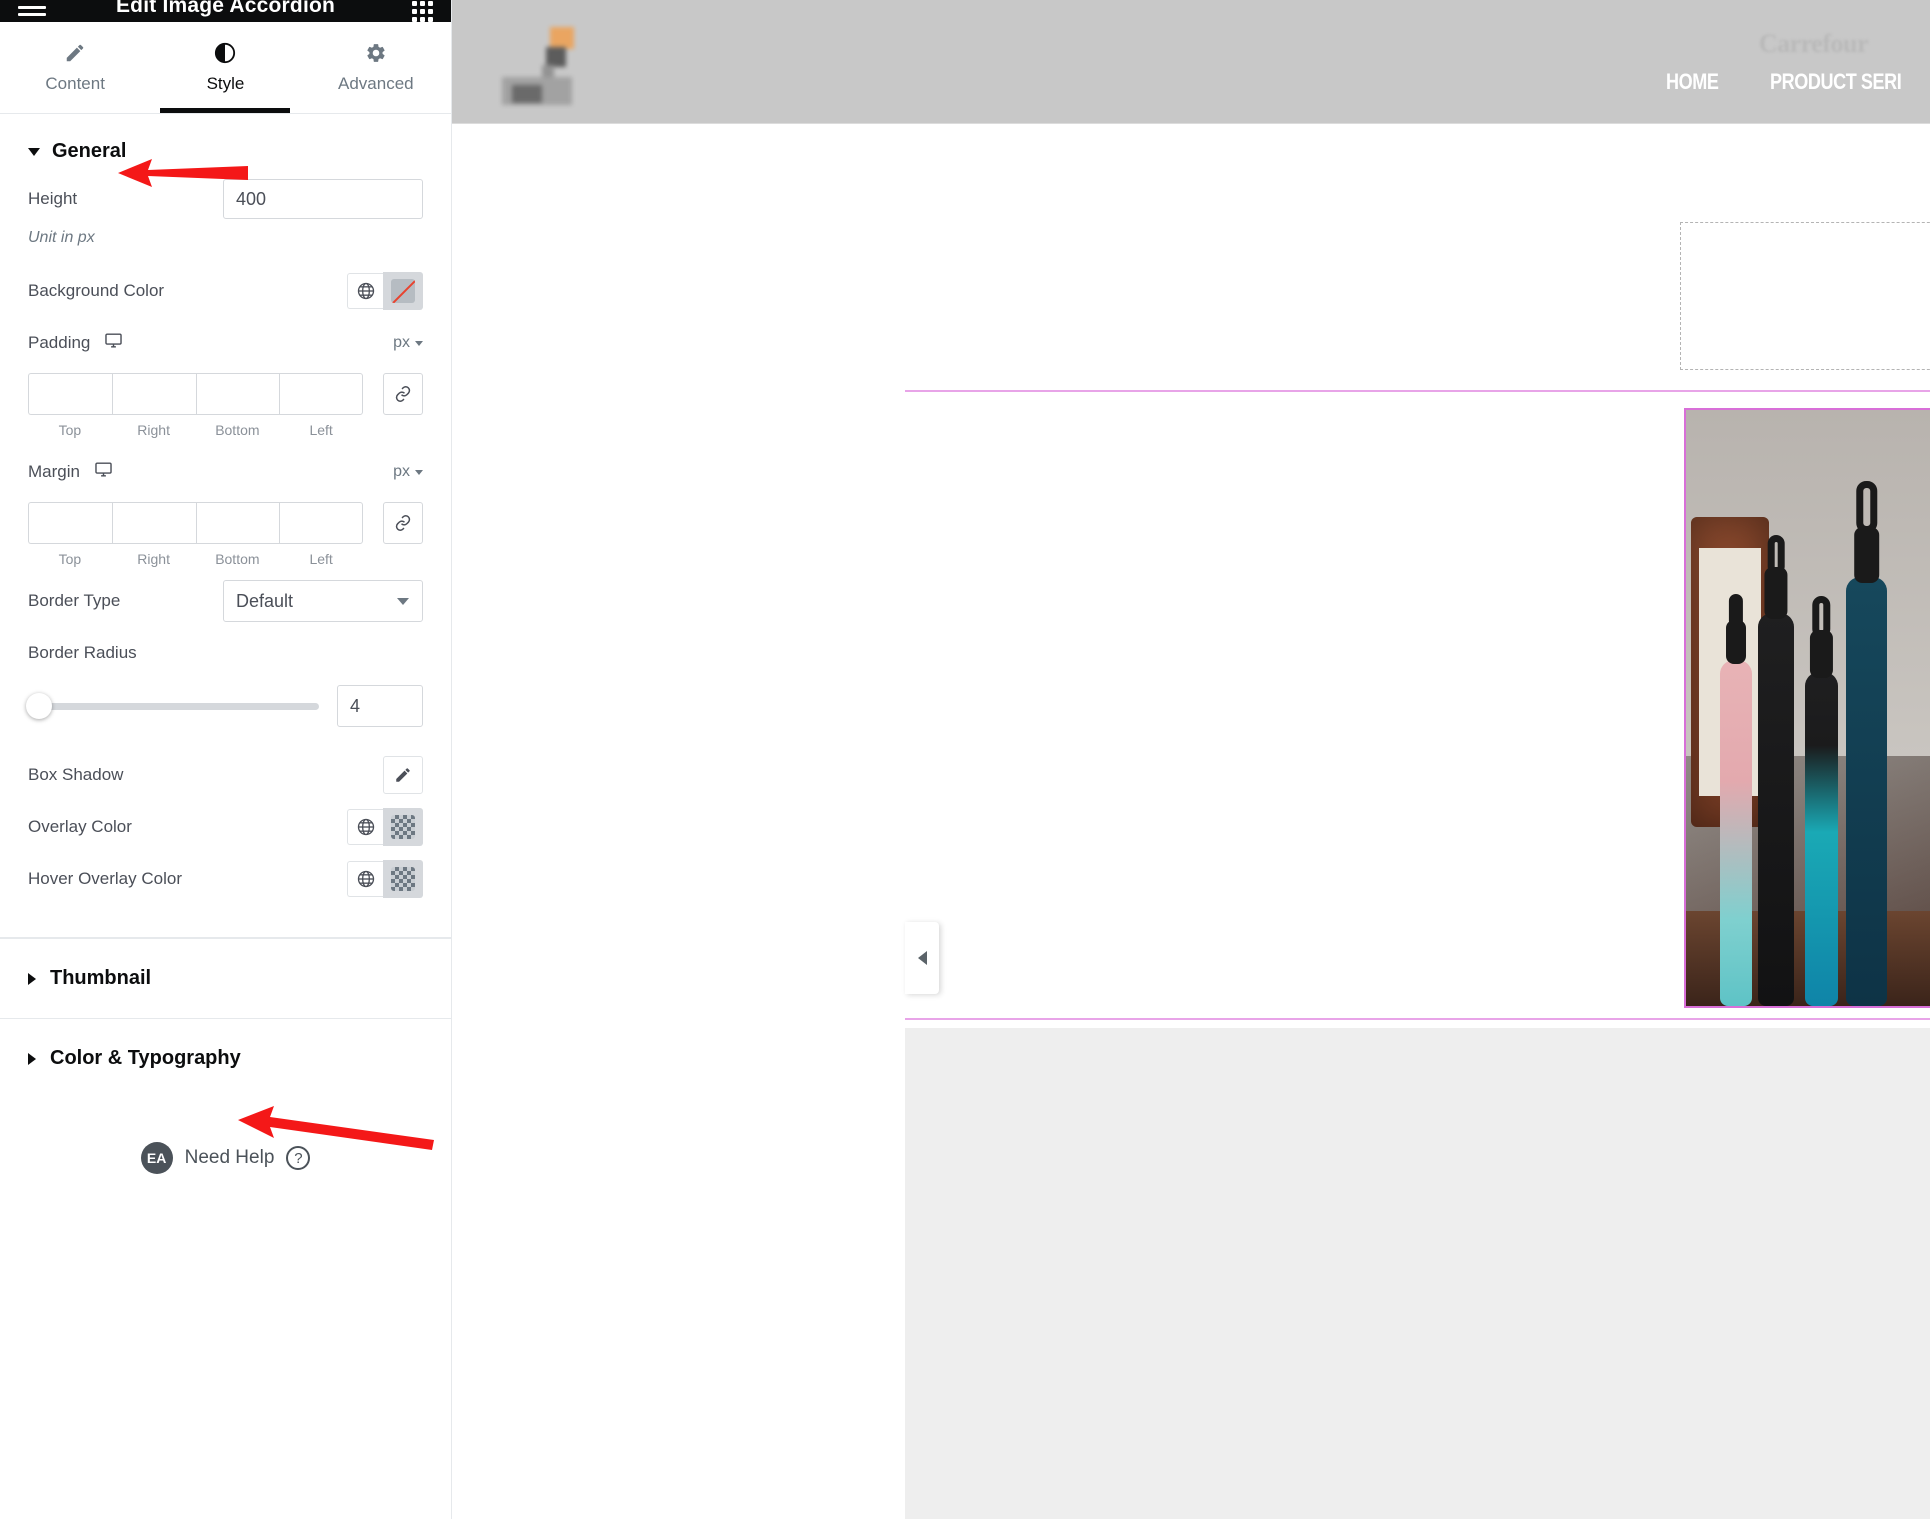  What do you see at coordinates (380, 706) in the screenshot?
I see `border-radius-input` at bounding box center [380, 706].